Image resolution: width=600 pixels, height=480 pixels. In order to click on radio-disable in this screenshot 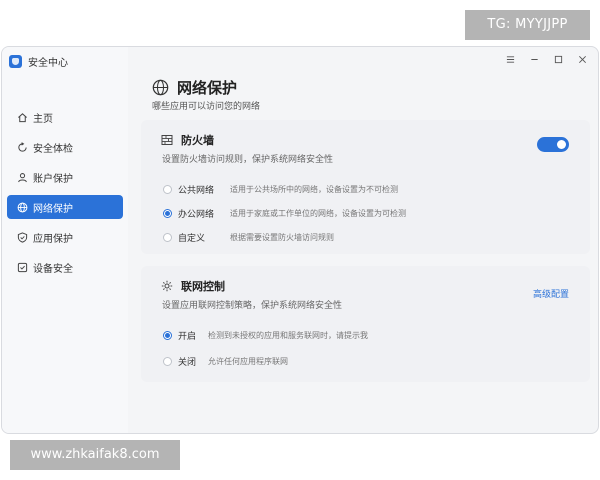, I will do `click(167, 361)`.